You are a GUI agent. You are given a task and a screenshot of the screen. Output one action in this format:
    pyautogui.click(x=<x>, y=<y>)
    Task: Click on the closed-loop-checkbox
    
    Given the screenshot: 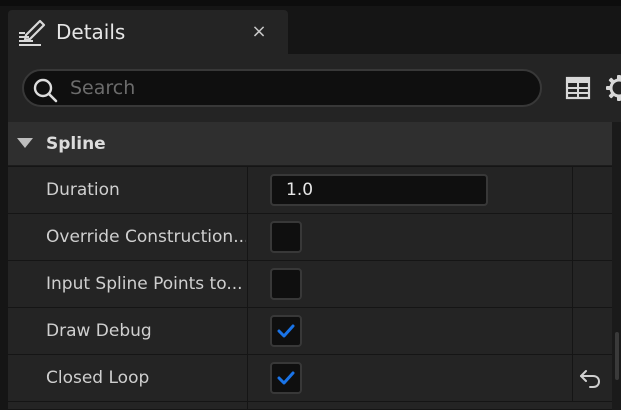 What is the action you would take?
    pyautogui.click(x=286, y=378)
    